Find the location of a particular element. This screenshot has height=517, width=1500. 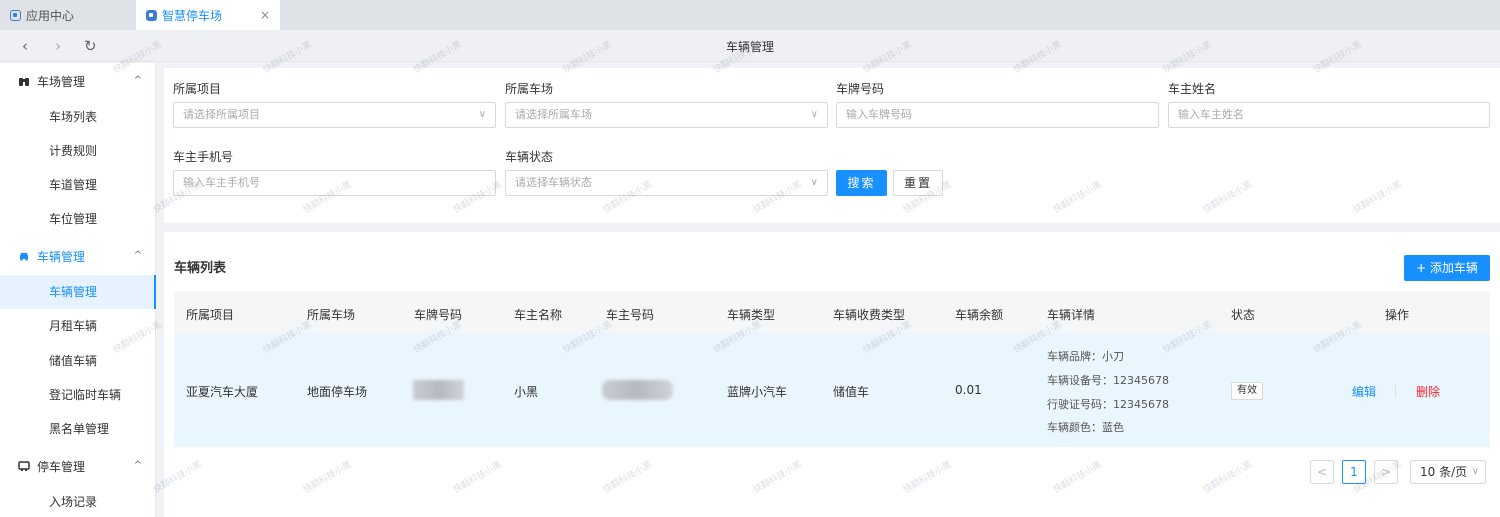

owner-phone-input: 输入车主手机号 is located at coordinates (334, 183).